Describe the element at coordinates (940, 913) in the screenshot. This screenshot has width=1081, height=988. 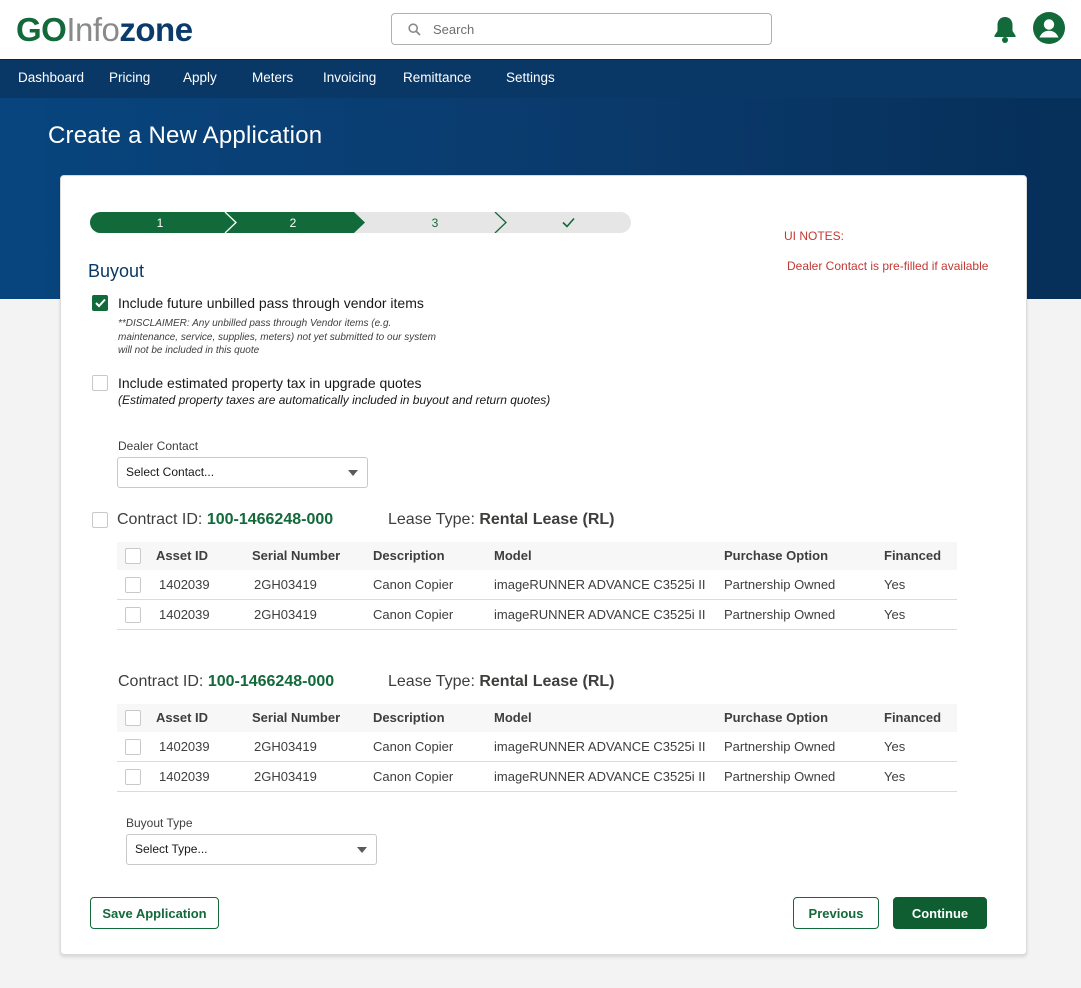
I see `continue-button: Continue` at that location.